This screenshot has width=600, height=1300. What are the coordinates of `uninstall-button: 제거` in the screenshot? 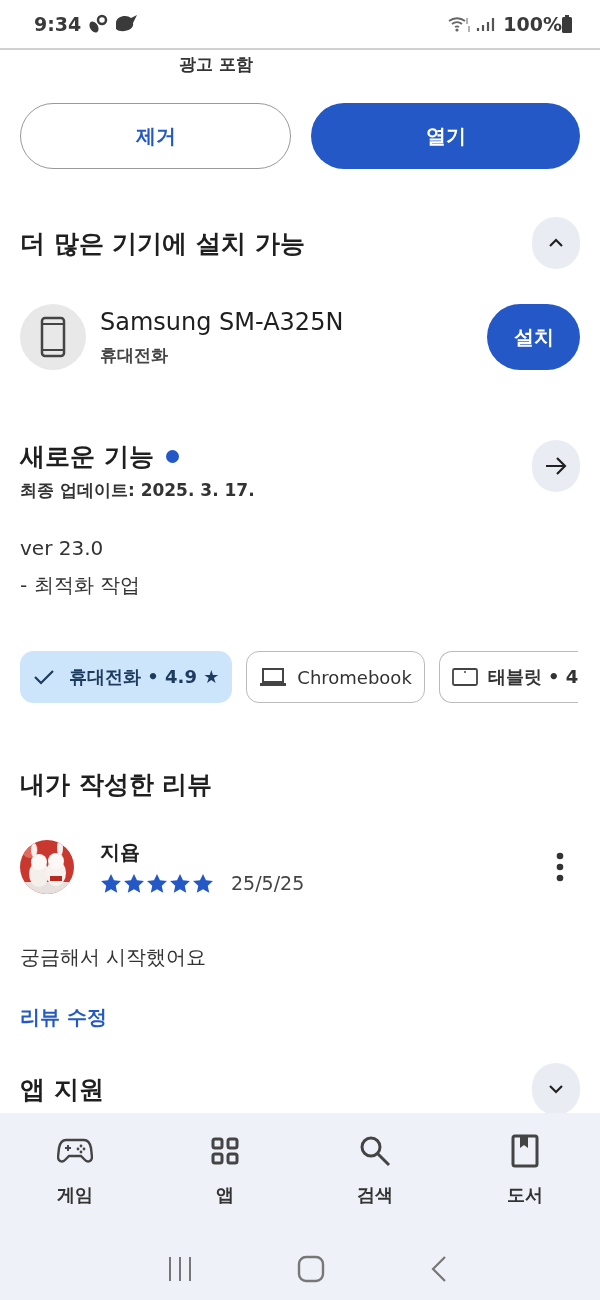 It's located at (155, 136).